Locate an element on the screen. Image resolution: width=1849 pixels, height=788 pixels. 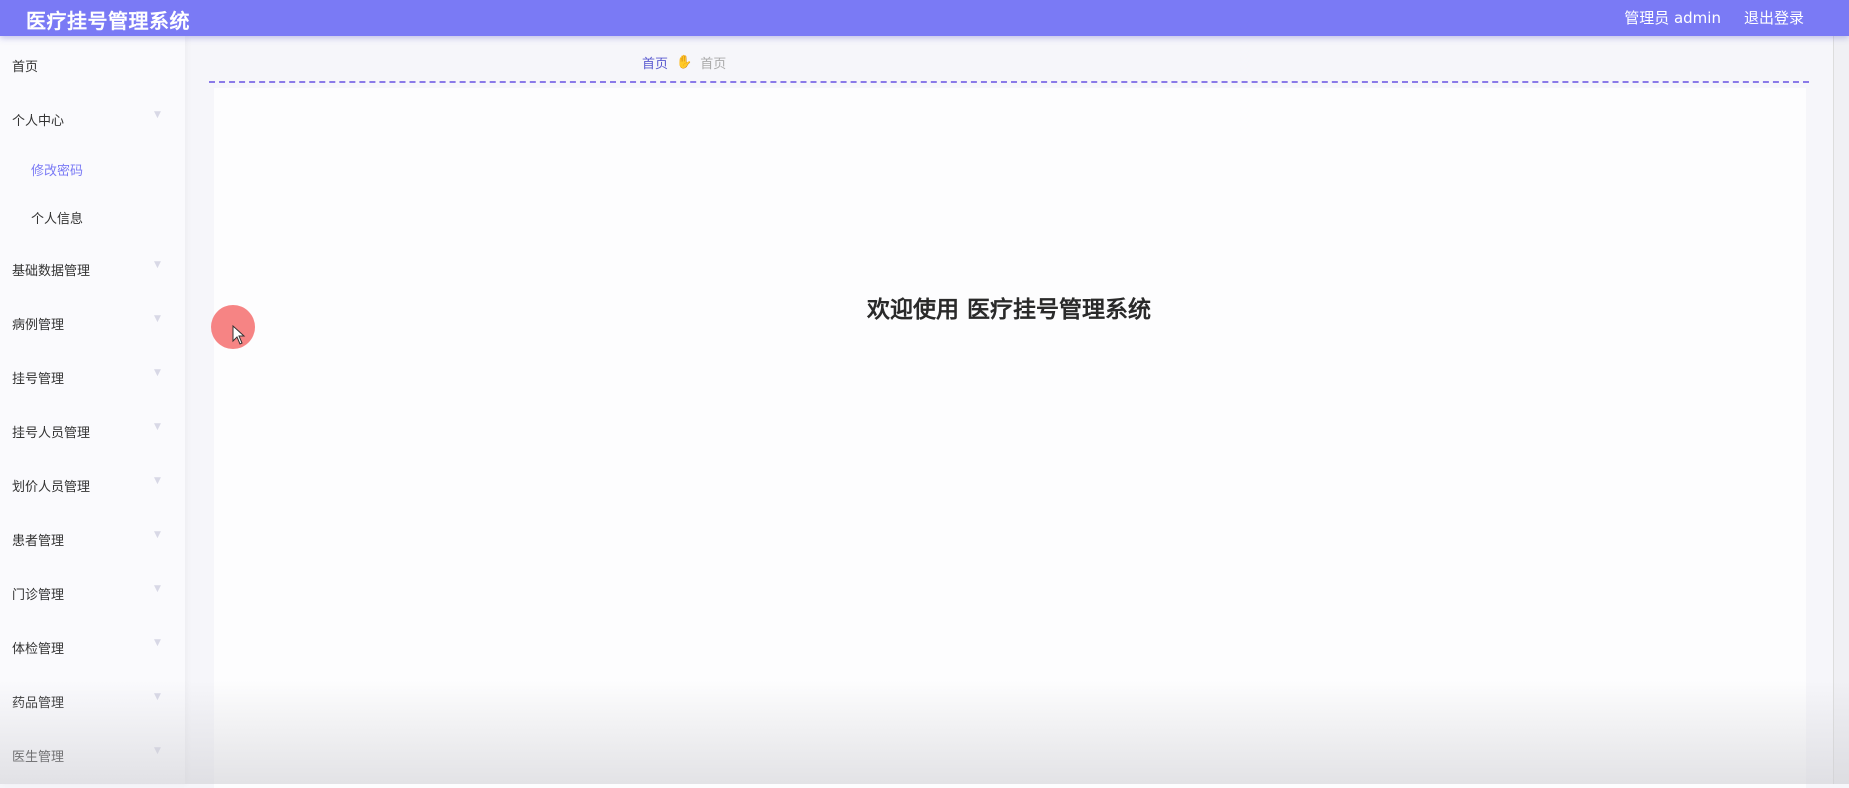
breadcrumb: 首页 ✋ 首页 is located at coordinates (684, 62).